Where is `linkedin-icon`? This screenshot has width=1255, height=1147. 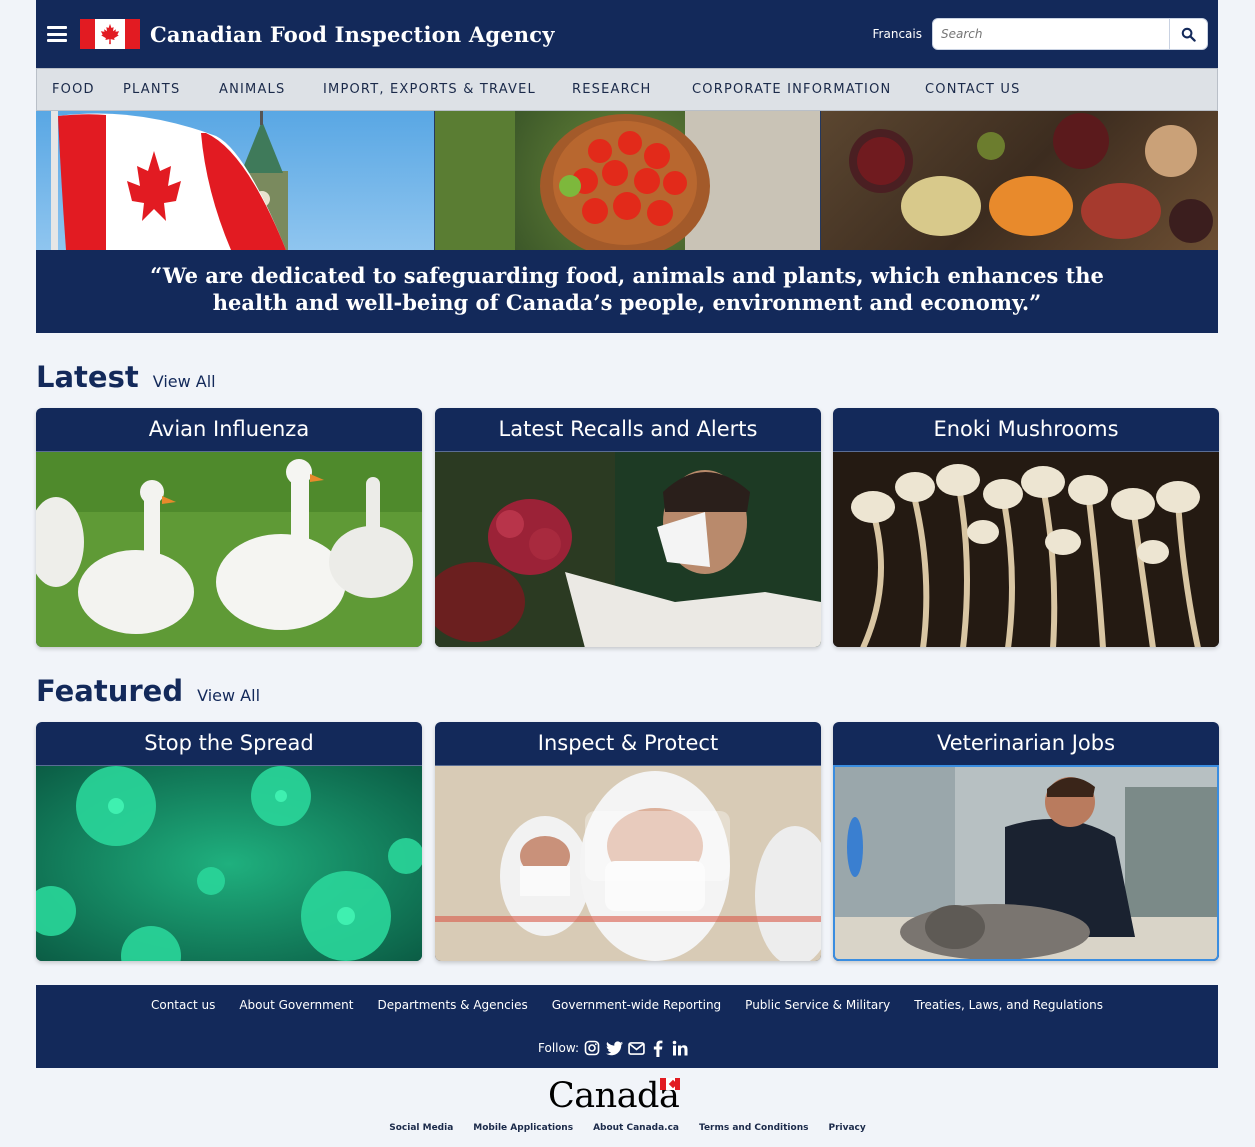 linkedin-icon is located at coordinates (680, 1048).